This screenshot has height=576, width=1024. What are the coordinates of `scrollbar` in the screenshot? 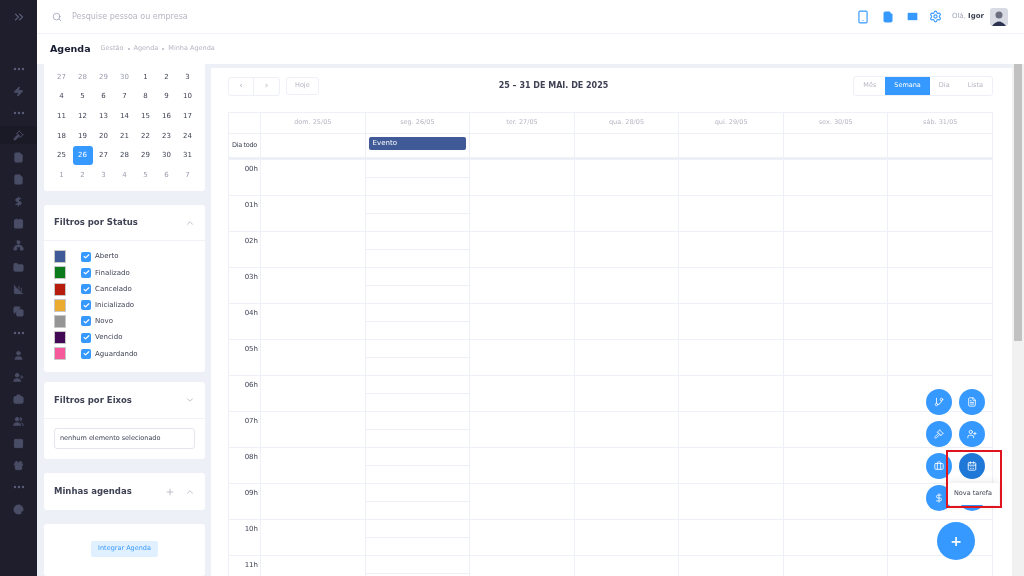 It's located at (1018, 320).